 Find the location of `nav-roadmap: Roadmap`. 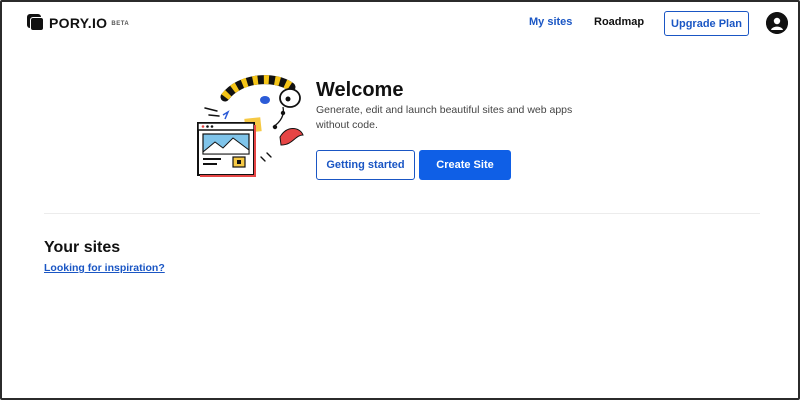

nav-roadmap: Roadmap is located at coordinates (619, 22).